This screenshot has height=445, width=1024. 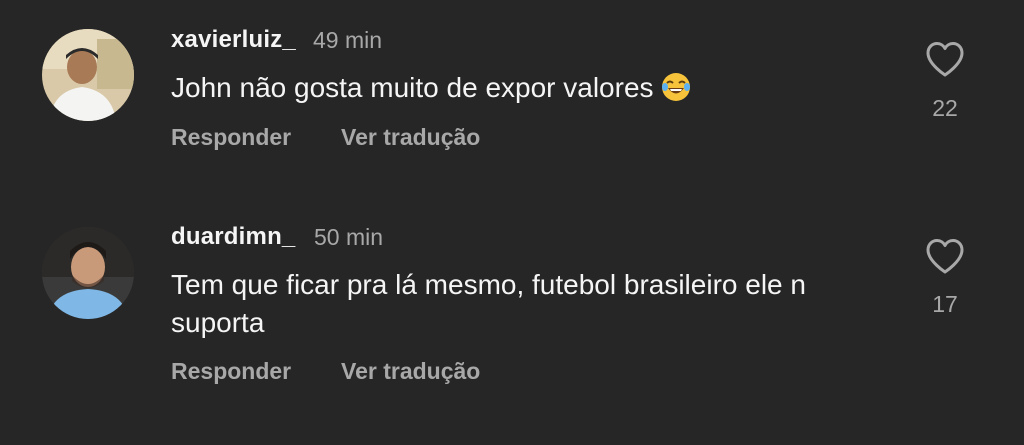 I want to click on like-count: 17, so click(x=945, y=304).